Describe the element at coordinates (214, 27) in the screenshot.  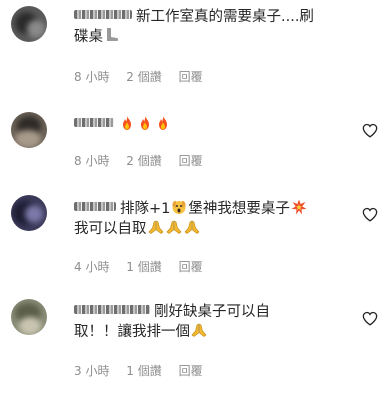
I see `comment-body: 新工作室真的需要桌子....刷 碟桌` at that location.